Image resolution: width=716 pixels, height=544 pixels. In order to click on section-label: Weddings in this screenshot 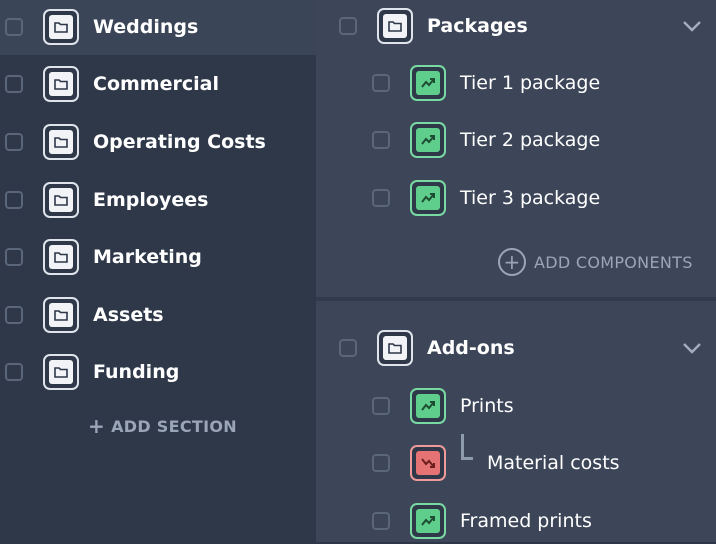, I will do `click(146, 27)`.